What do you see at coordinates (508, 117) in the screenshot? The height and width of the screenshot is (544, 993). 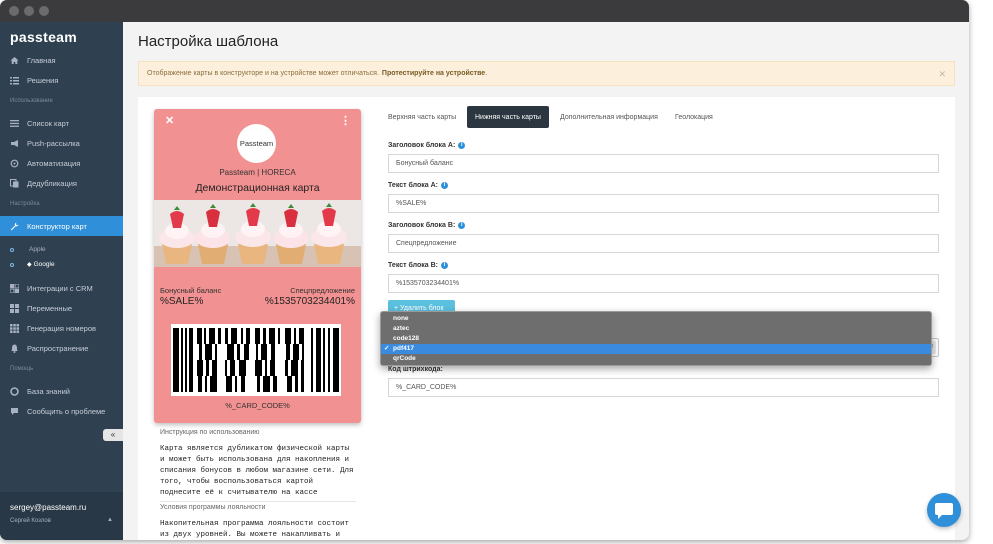 I see `tab-card-bottom: Нижняя часть карты` at bounding box center [508, 117].